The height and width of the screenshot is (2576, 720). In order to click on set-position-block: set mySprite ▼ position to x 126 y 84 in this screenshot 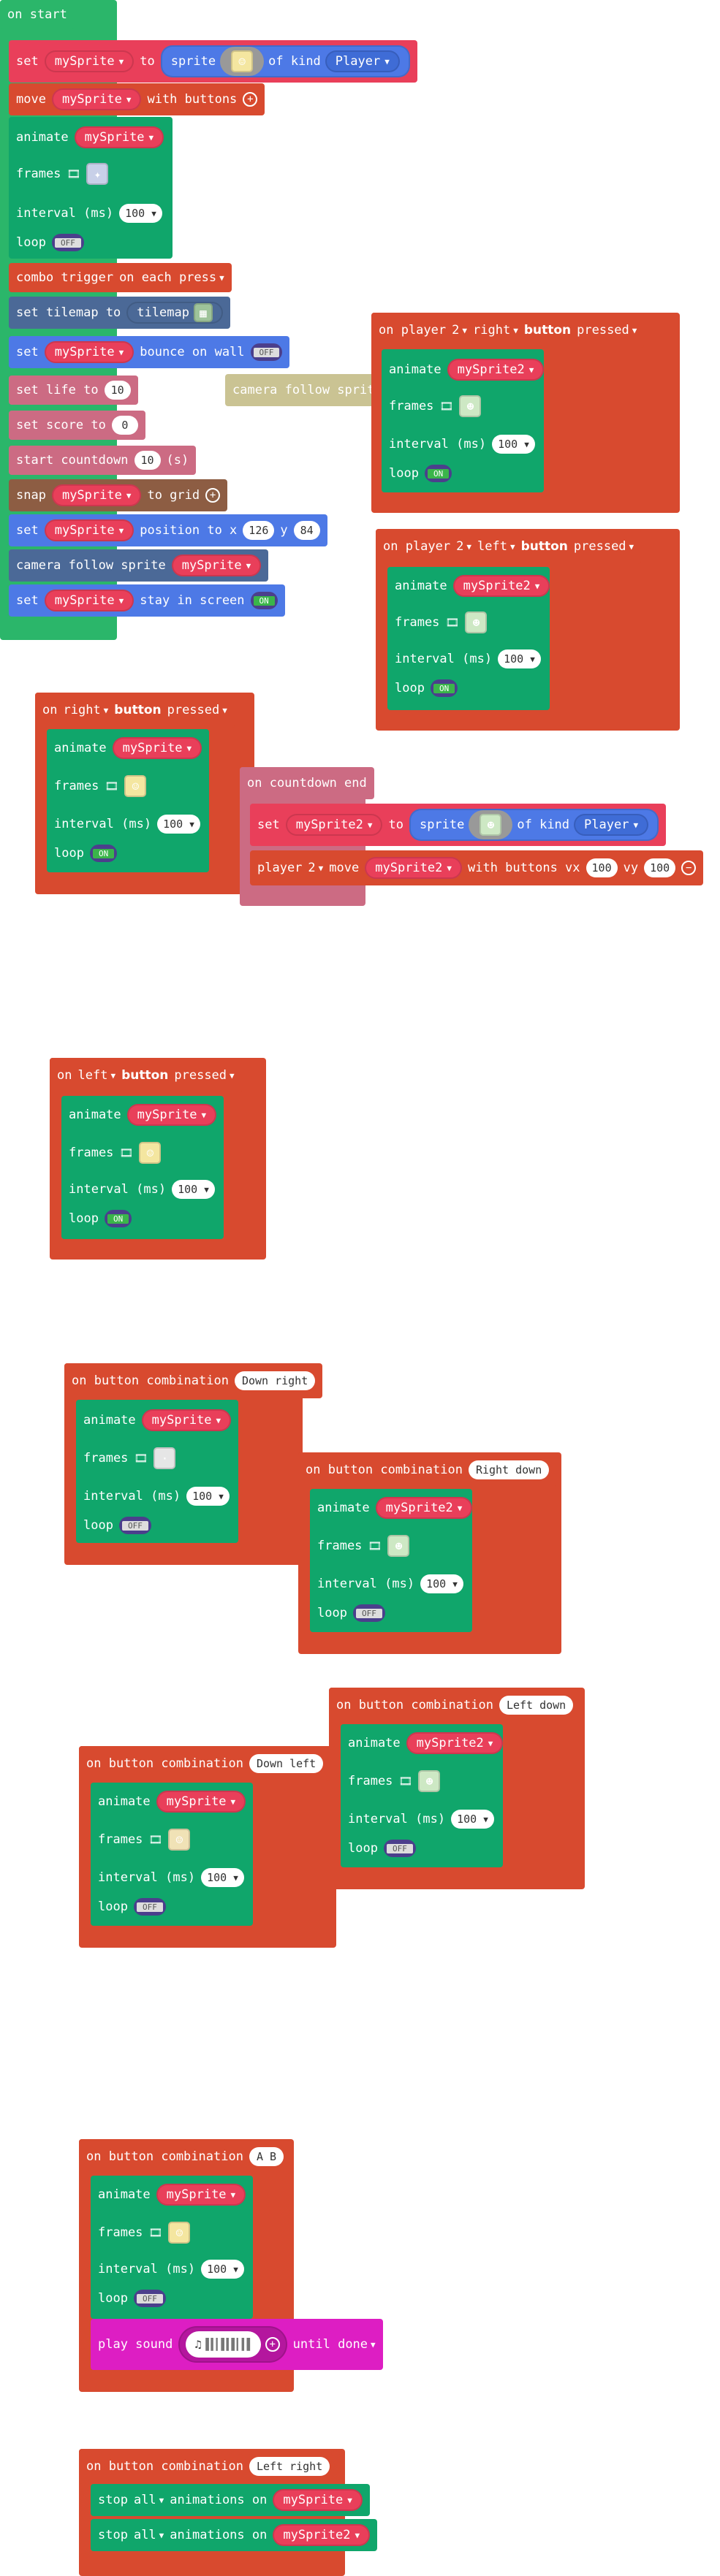, I will do `click(168, 530)`.